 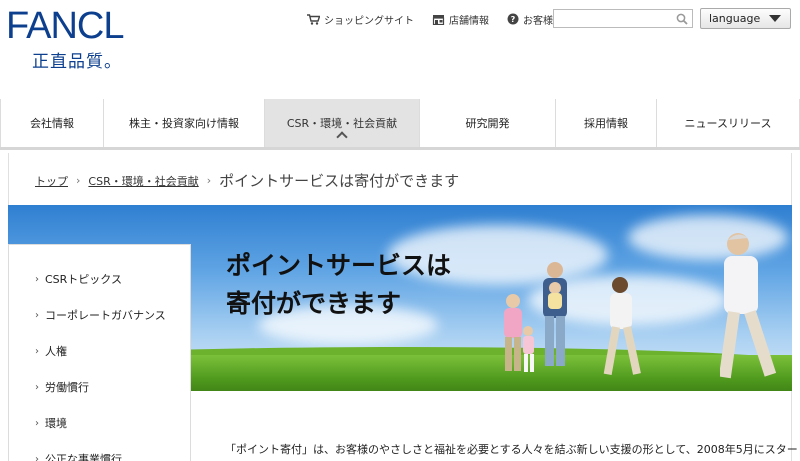 I want to click on side-menu-environment: › 環境, so click(x=99, y=423).